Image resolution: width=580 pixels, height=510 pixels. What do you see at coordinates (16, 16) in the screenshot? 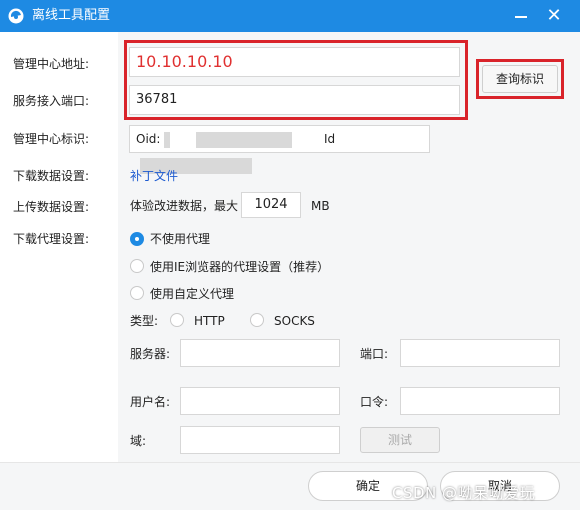
I see `app-logo-icon` at bounding box center [16, 16].